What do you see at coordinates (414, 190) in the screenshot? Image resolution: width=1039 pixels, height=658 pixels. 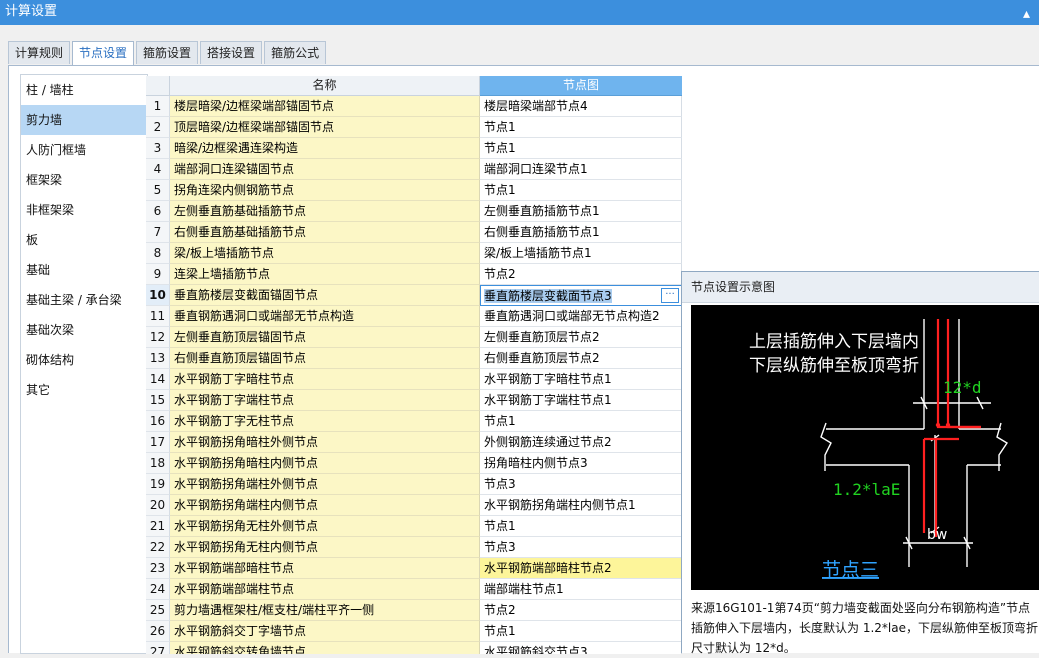 I see `table-row: 5 拐角连梁内侧钢筋节点 节点1` at bounding box center [414, 190].